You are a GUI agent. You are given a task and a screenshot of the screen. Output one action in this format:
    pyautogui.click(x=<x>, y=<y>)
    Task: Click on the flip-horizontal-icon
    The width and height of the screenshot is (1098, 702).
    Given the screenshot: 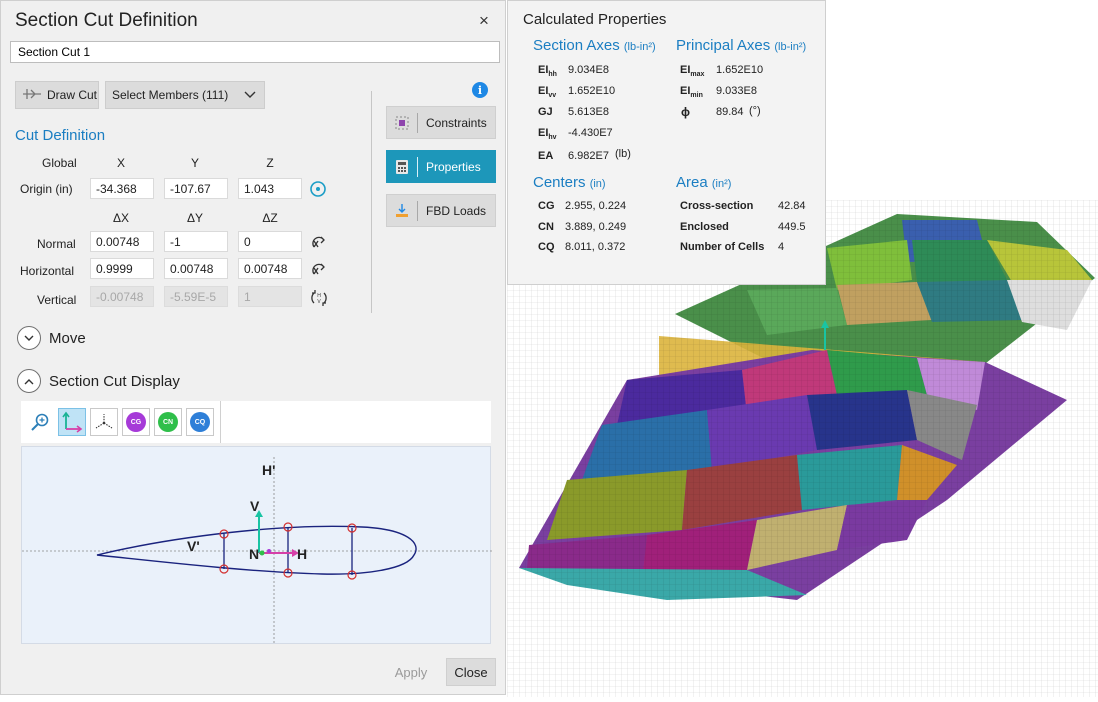 What is the action you would take?
    pyautogui.click(x=319, y=272)
    